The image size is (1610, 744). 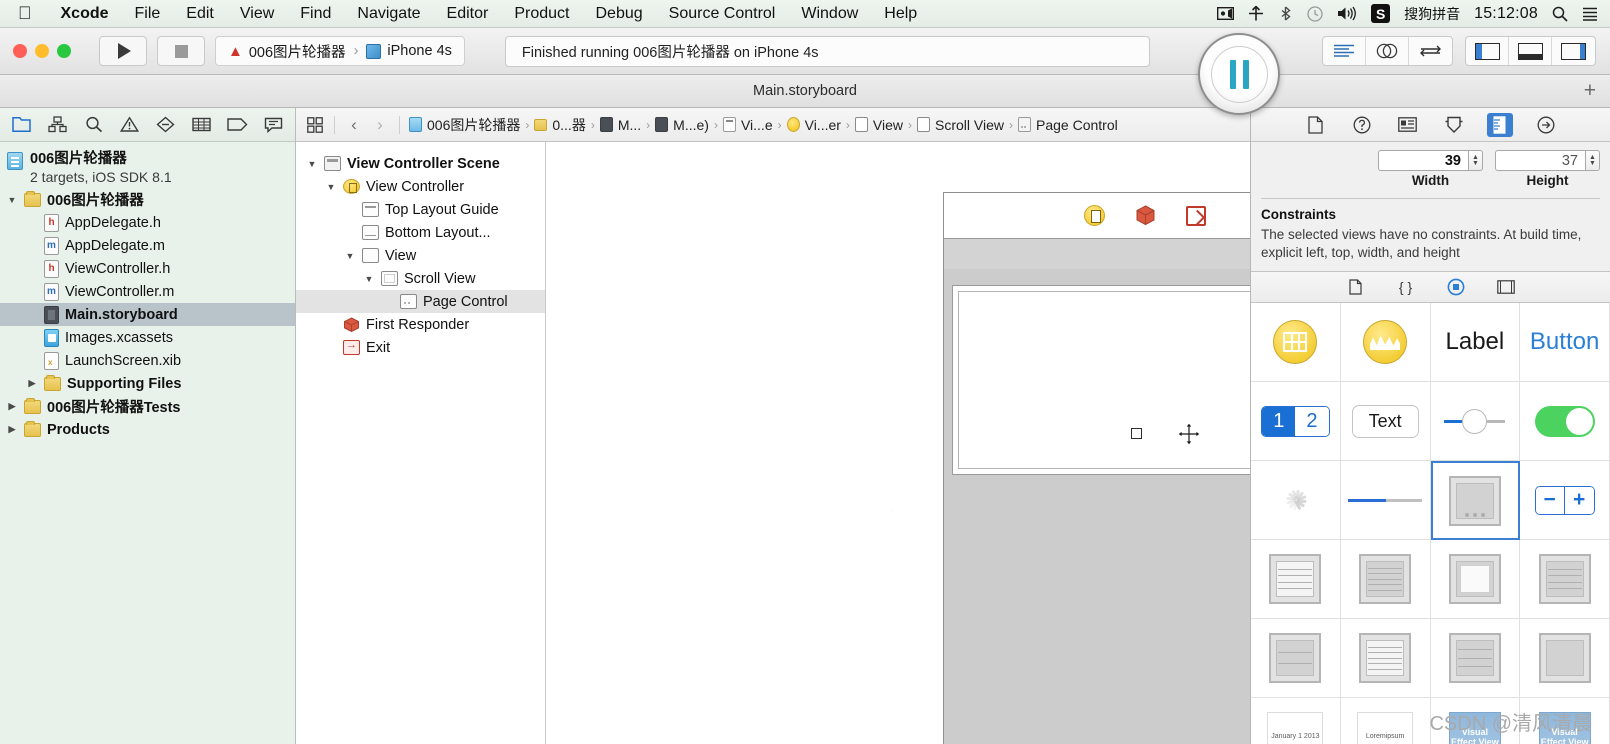 I want to click on file-row: ▼ 006图片轮播器, so click(x=147, y=199).